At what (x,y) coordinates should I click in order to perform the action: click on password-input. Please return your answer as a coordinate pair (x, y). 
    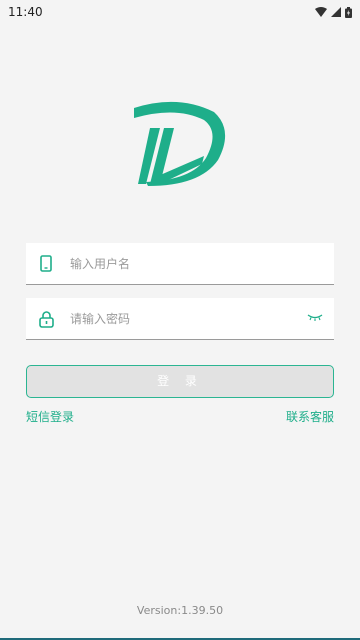
    Looking at the image, I should click on (170, 318).